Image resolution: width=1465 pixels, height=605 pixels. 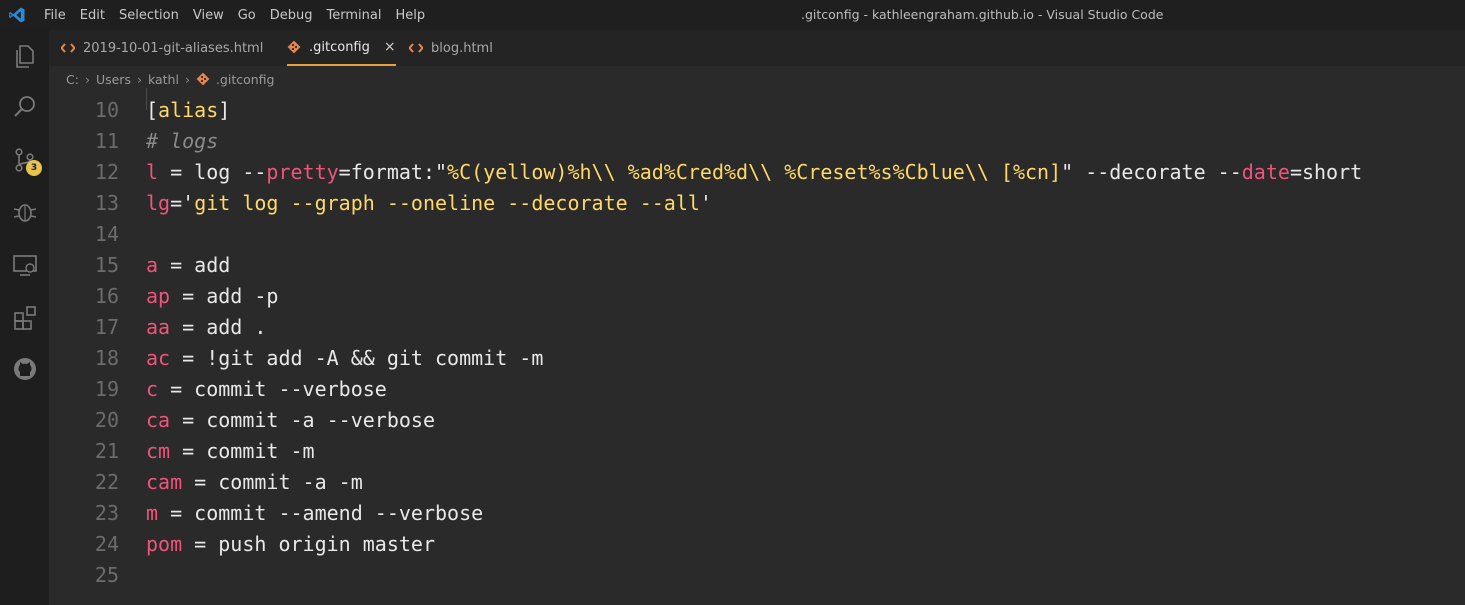 I want to click on remote-explorer-icon, so click(x=25, y=265).